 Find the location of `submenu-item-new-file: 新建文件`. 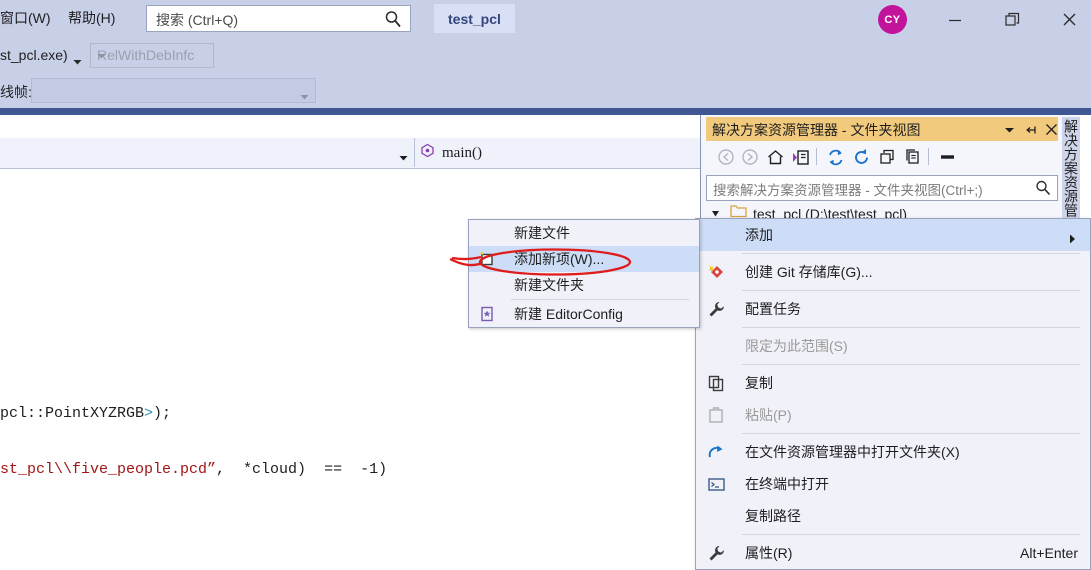

submenu-item-new-file: 新建文件 is located at coordinates (584, 233).